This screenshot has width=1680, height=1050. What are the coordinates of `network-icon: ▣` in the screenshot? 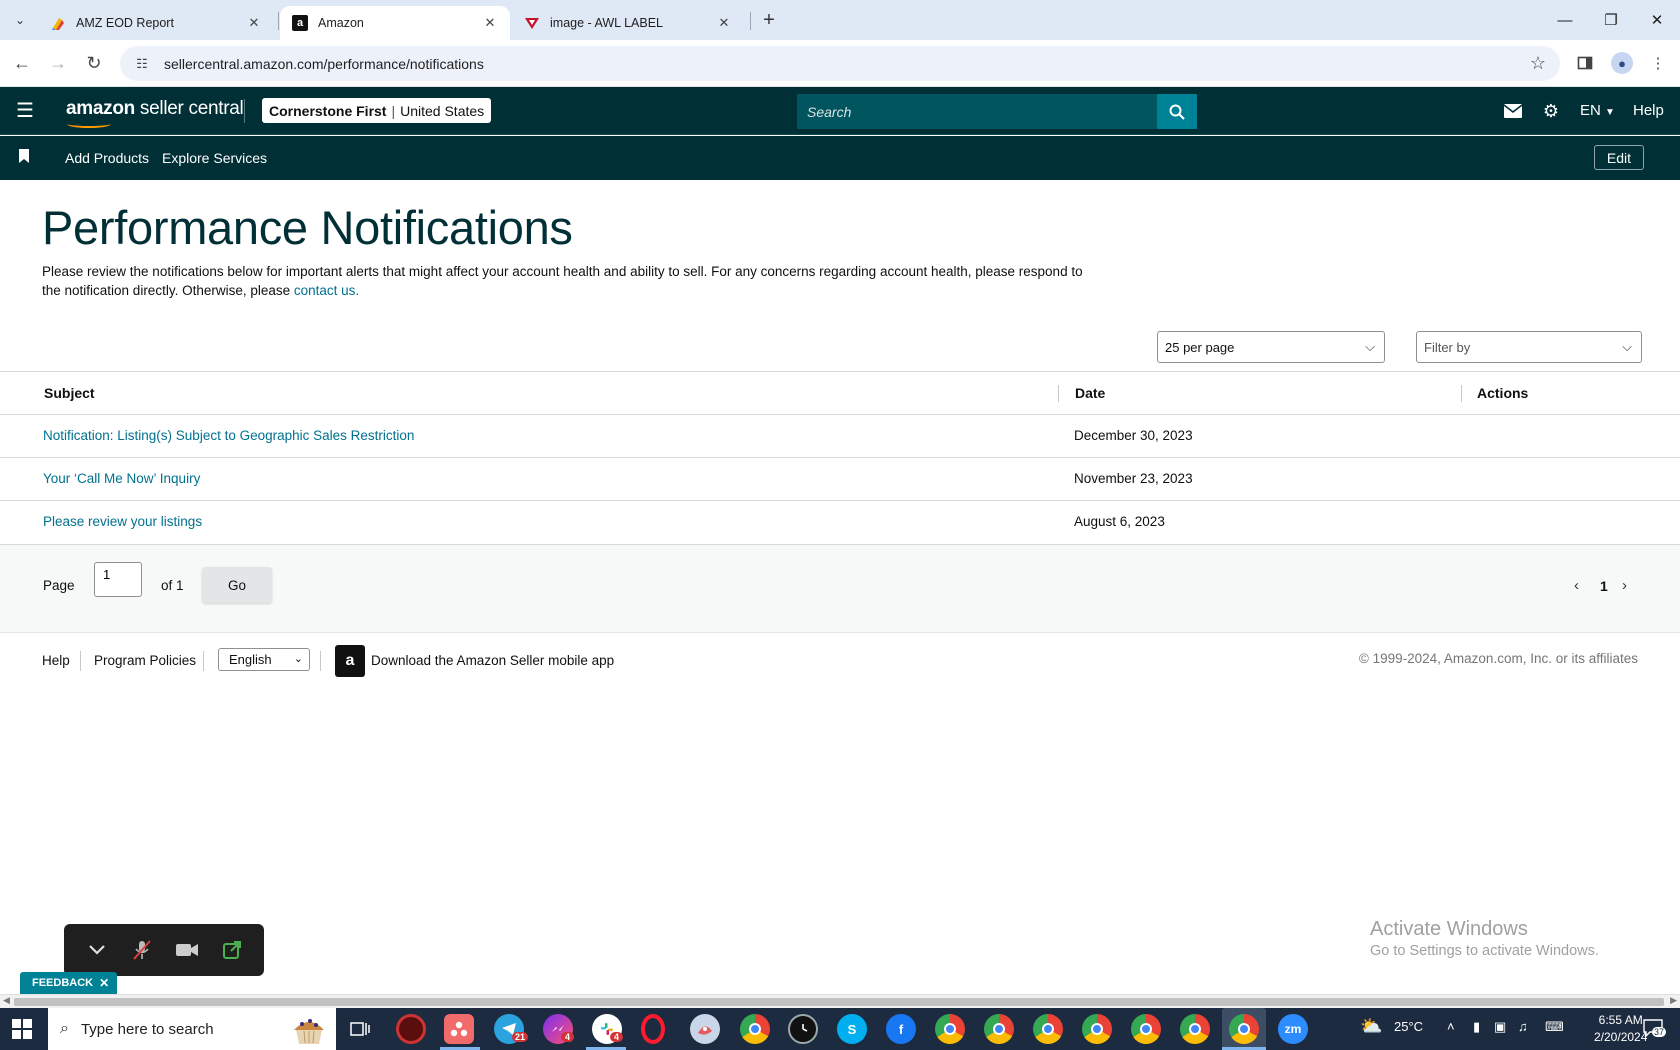 It's located at (1500, 1027).